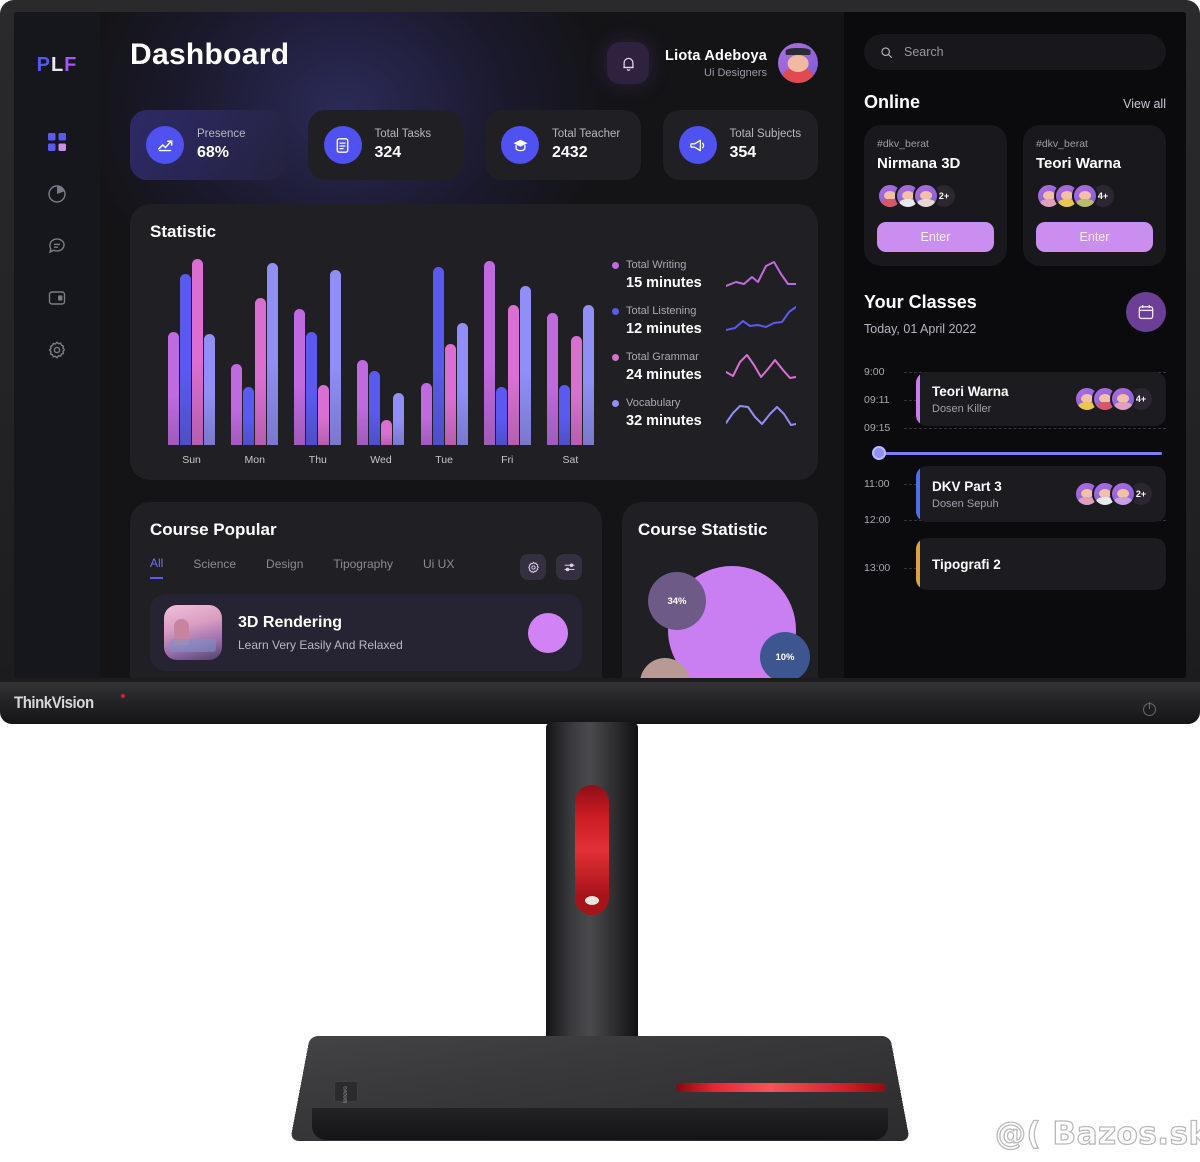 Image resolution: width=1200 pixels, height=1162 pixels. Describe the element at coordinates (1015, 102) in the screenshot. I see `online-header: Online View all` at that location.